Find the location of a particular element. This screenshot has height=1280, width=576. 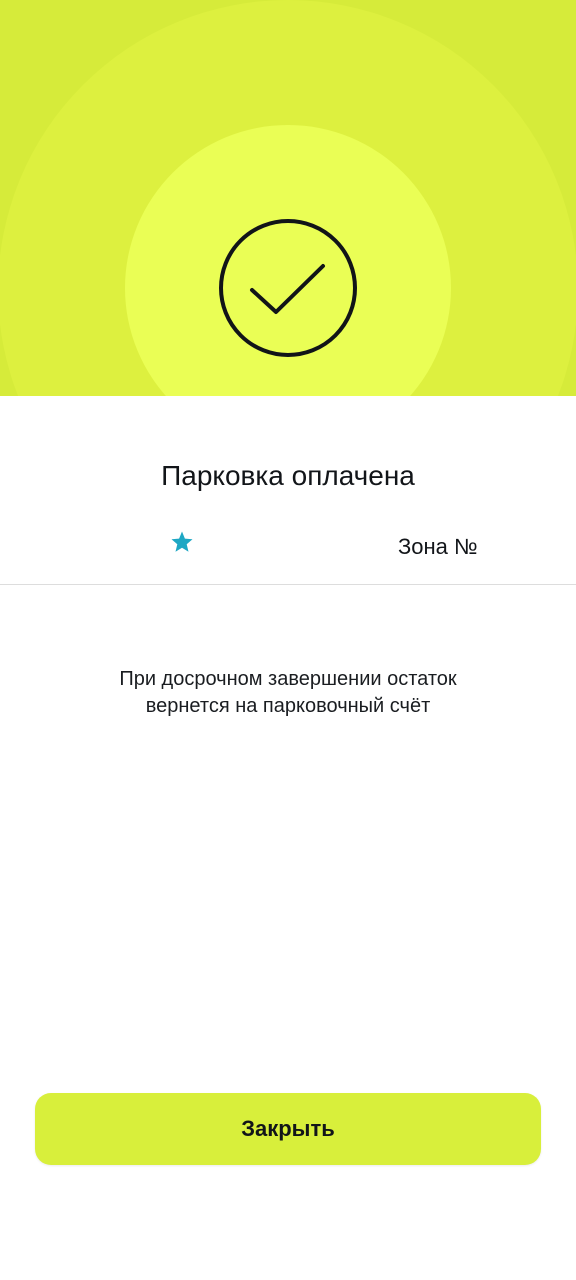

star-icon is located at coordinates (182, 541).